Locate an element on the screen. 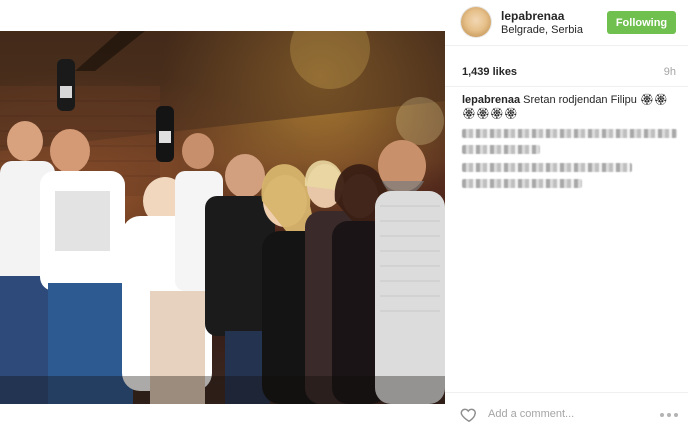 This screenshot has width=688, height=430. comment-bar is located at coordinates (566, 411).